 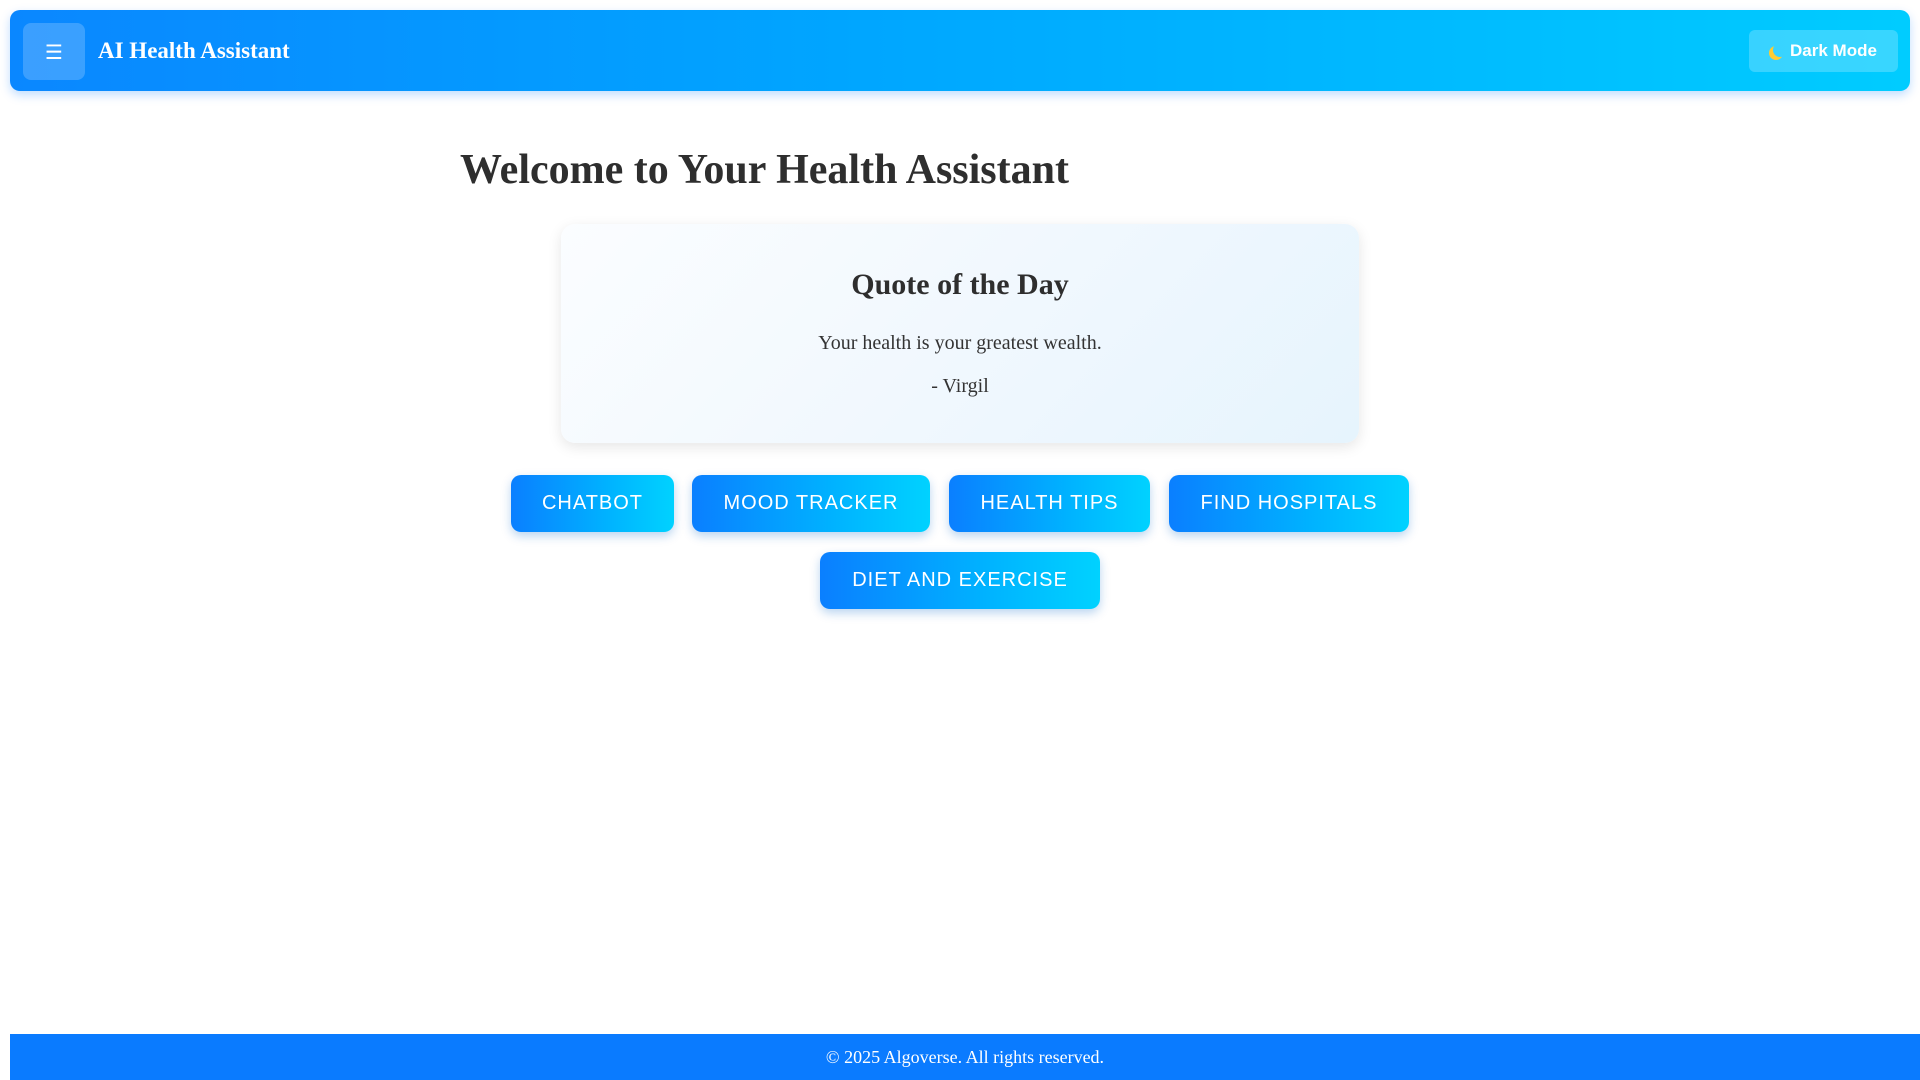 What do you see at coordinates (960, 386) in the screenshot?
I see `quote-author: - Virgil` at bounding box center [960, 386].